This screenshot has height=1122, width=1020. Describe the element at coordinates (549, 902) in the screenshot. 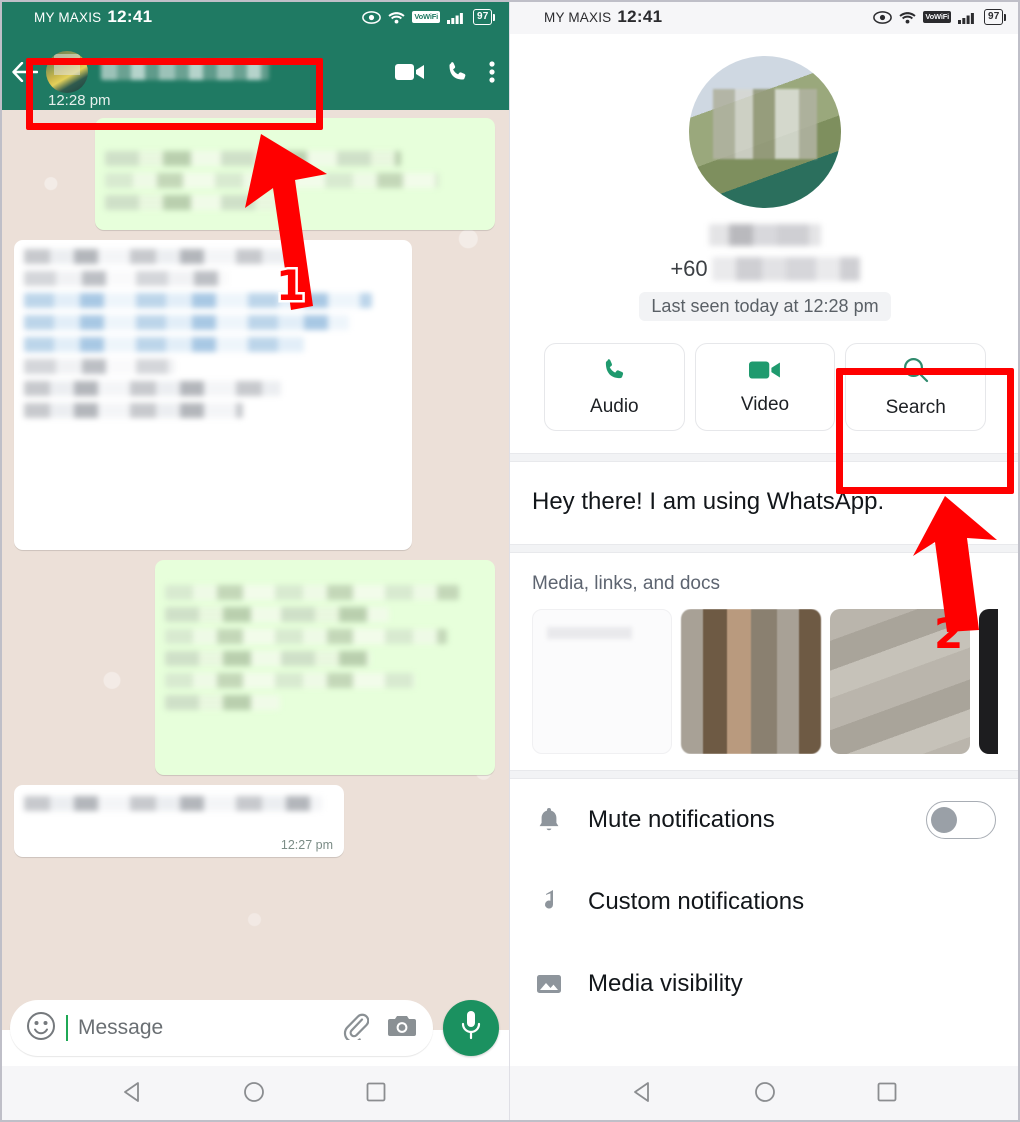

I see `music-note-icon` at that location.